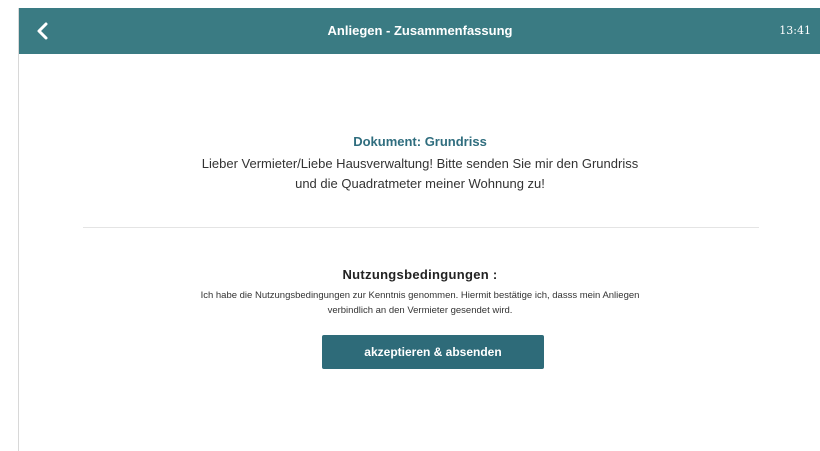 This screenshot has height=451, width=820. What do you see at coordinates (433, 352) in the screenshot?
I see `accept-and-send-button: akzeptieren & absenden` at bounding box center [433, 352].